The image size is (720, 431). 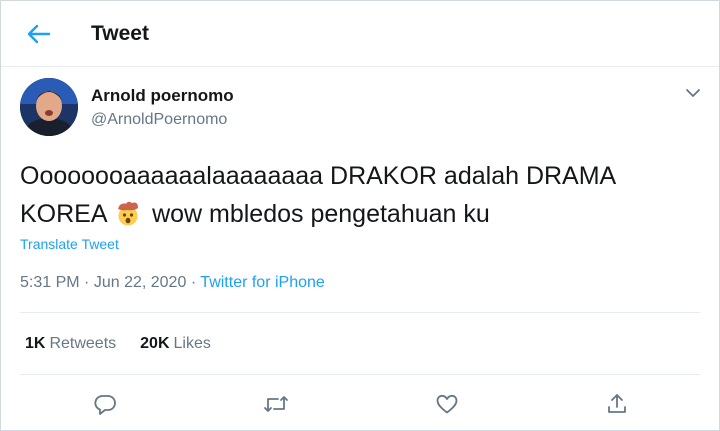 What do you see at coordinates (262, 282) in the screenshot?
I see `tweet-source-link: Twitter for iPhone` at bounding box center [262, 282].